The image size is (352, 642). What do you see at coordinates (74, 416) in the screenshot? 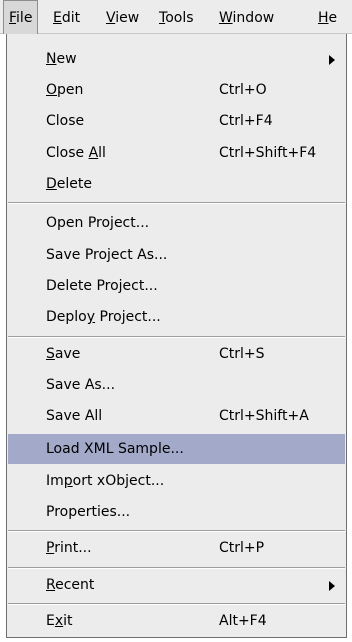
I see `menu-item-save-all-label: Save All` at bounding box center [74, 416].